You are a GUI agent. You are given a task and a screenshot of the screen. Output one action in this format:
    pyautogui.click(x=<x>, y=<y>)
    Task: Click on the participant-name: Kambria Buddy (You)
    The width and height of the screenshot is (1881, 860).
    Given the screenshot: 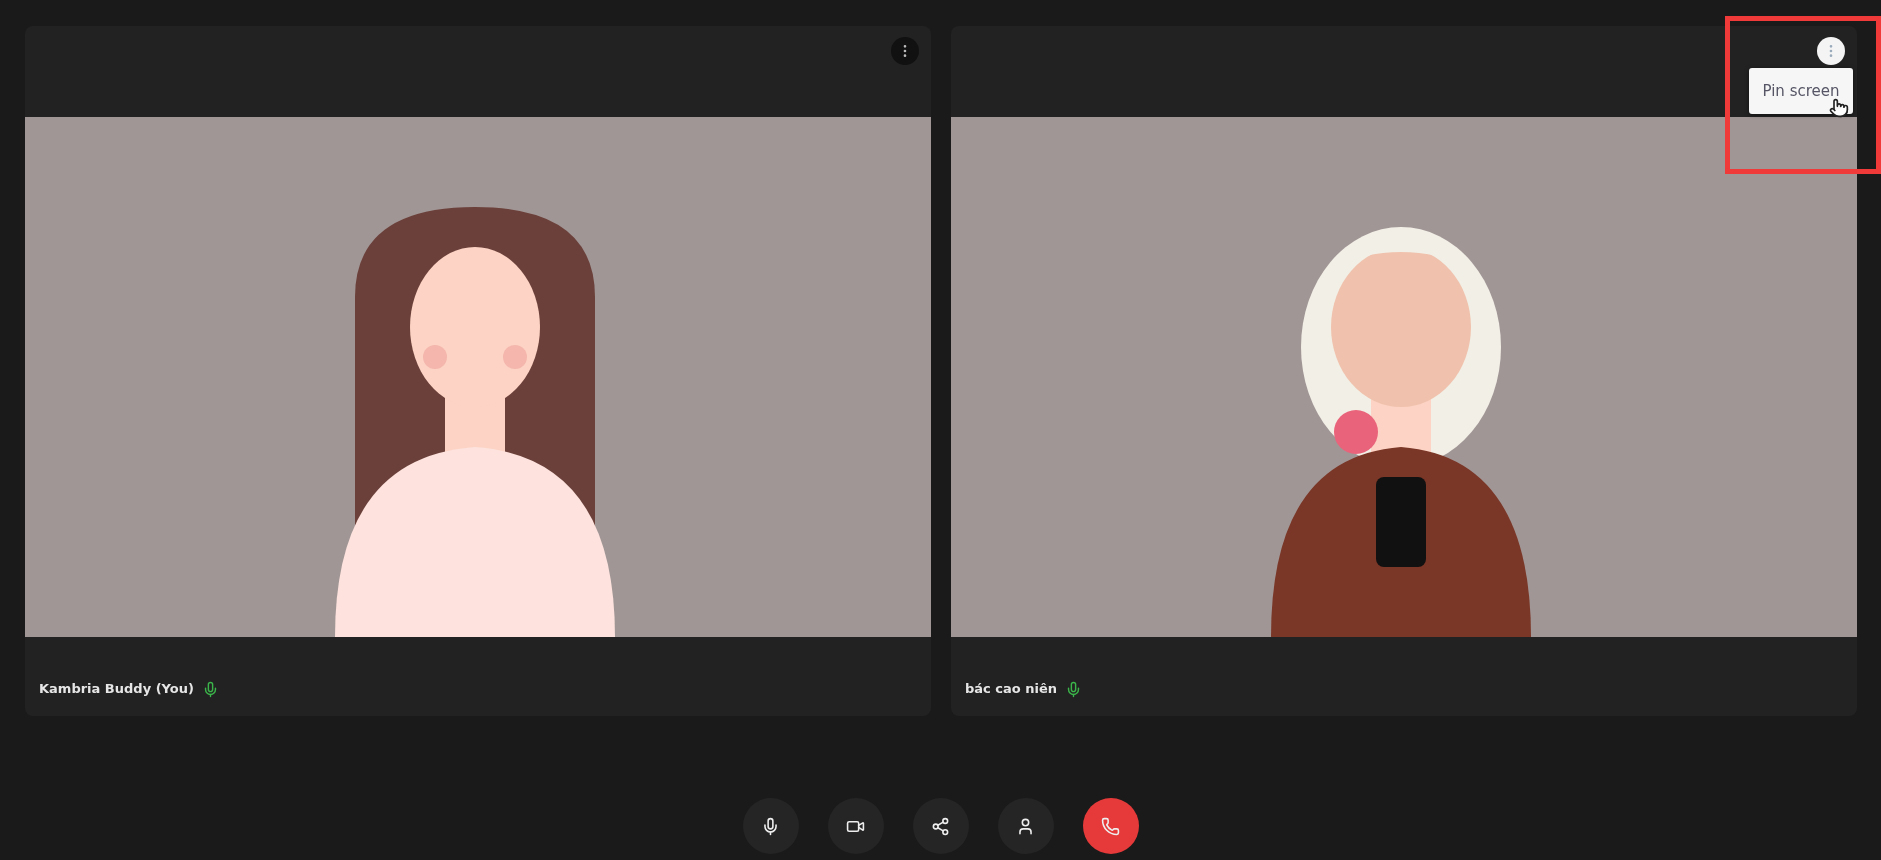 What is the action you would take?
    pyautogui.click(x=116, y=689)
    